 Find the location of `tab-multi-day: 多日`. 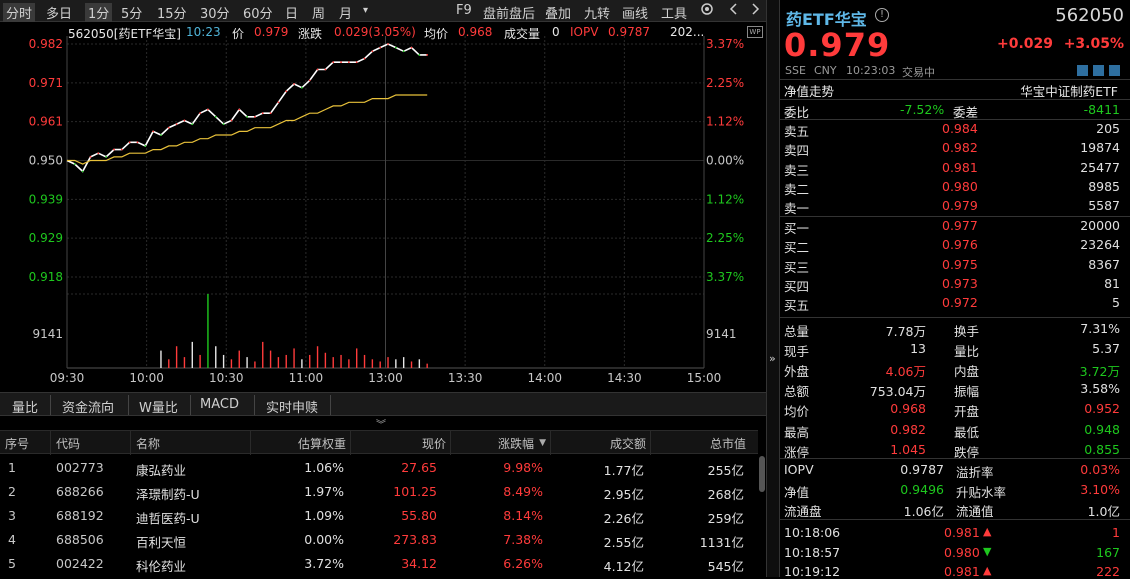

tab-multi-day: 多日 is located at coordinates (59, 12).